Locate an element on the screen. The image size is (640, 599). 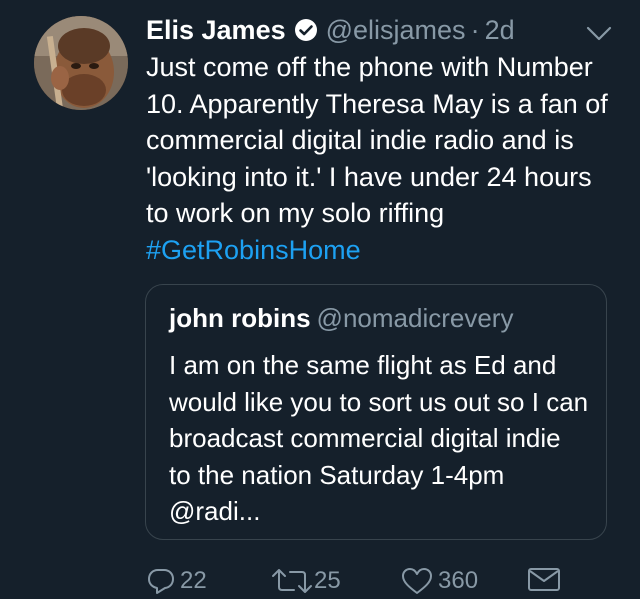
quoted-author-handle: @nomadicrevery is located at coordinates (415, 318).